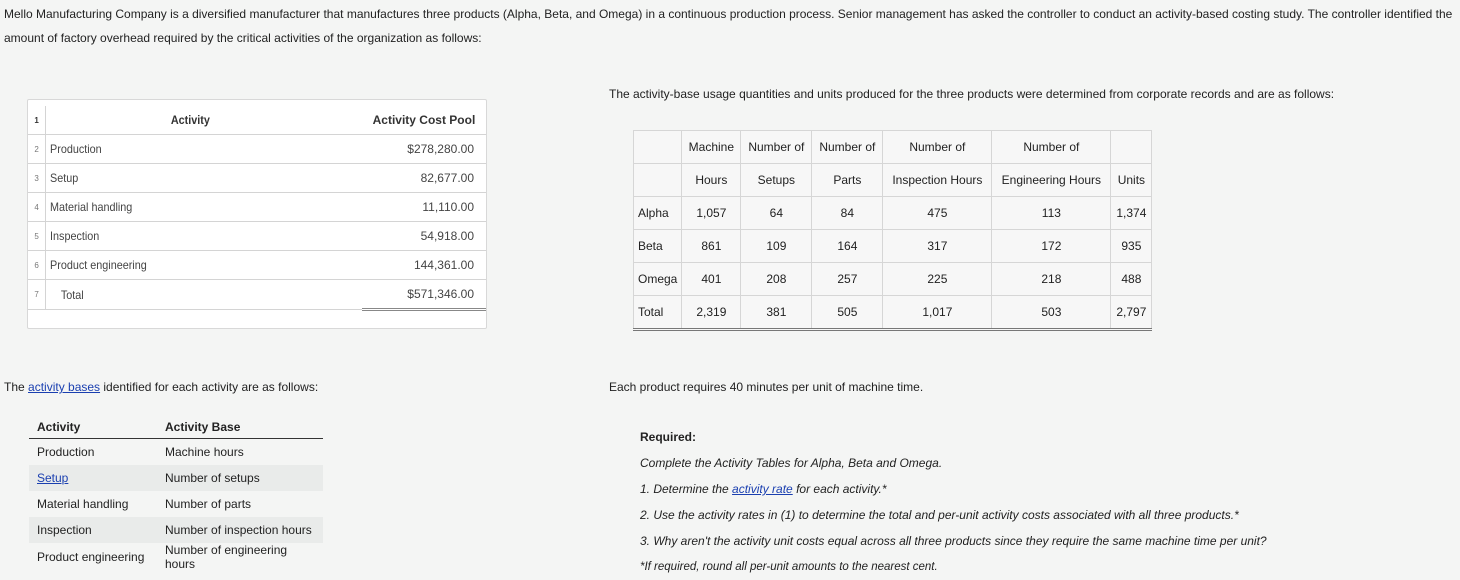 Image resolution: width=1460 pixels, height=580 pixels. What do you see at coordinates (64, 387) in the screenshot?
I see `activity-bases-link: activity bases` at bounding box center [64, 387].